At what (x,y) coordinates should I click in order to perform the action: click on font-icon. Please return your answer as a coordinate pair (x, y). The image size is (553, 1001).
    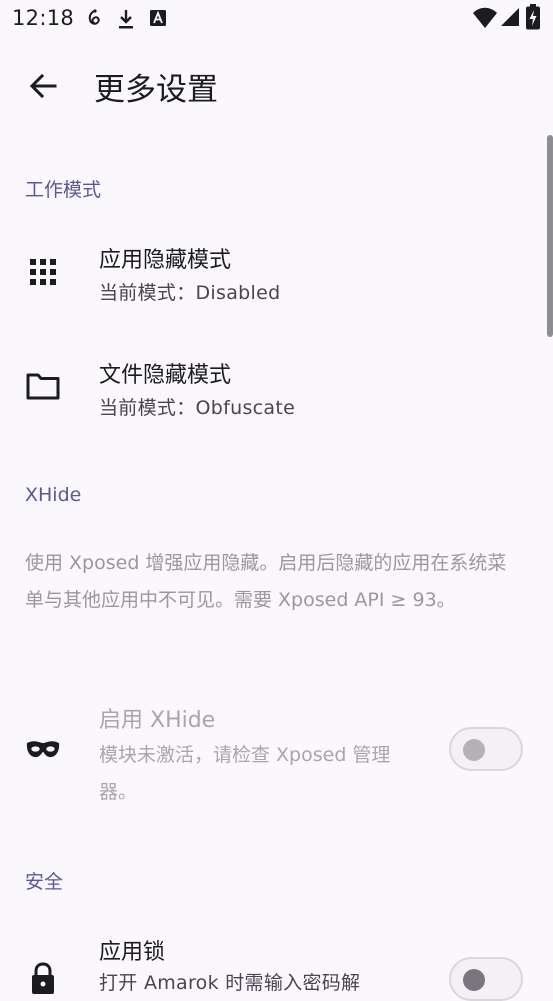
    Looking at the image, I should click on (158, 18).